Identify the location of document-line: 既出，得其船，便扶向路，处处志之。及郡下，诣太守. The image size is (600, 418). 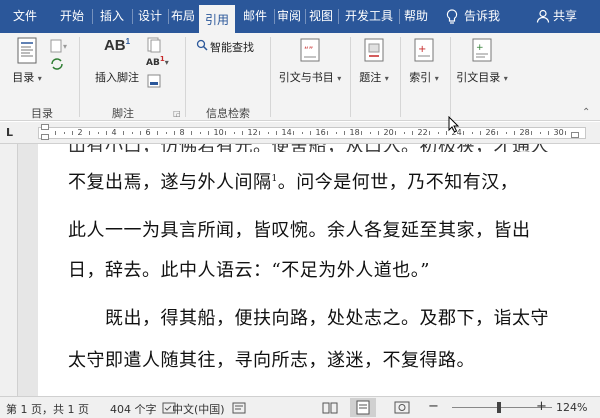
(308, 318).